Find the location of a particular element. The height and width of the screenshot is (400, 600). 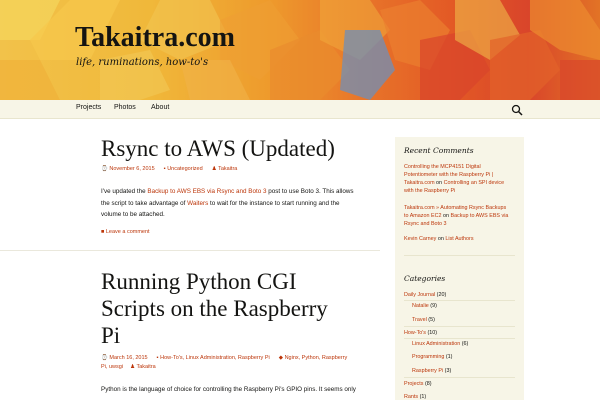

category-count: (9) is located at coordinates (432, 306).